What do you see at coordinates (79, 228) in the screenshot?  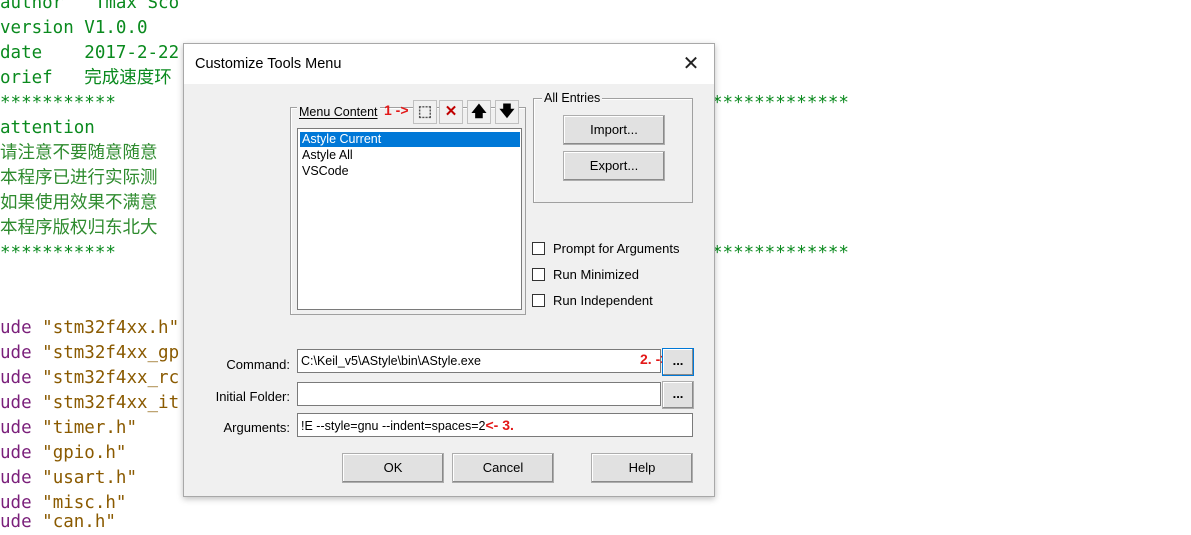 I see `code-line: 本程序版权归东北大` at bounding box center [79, 228].